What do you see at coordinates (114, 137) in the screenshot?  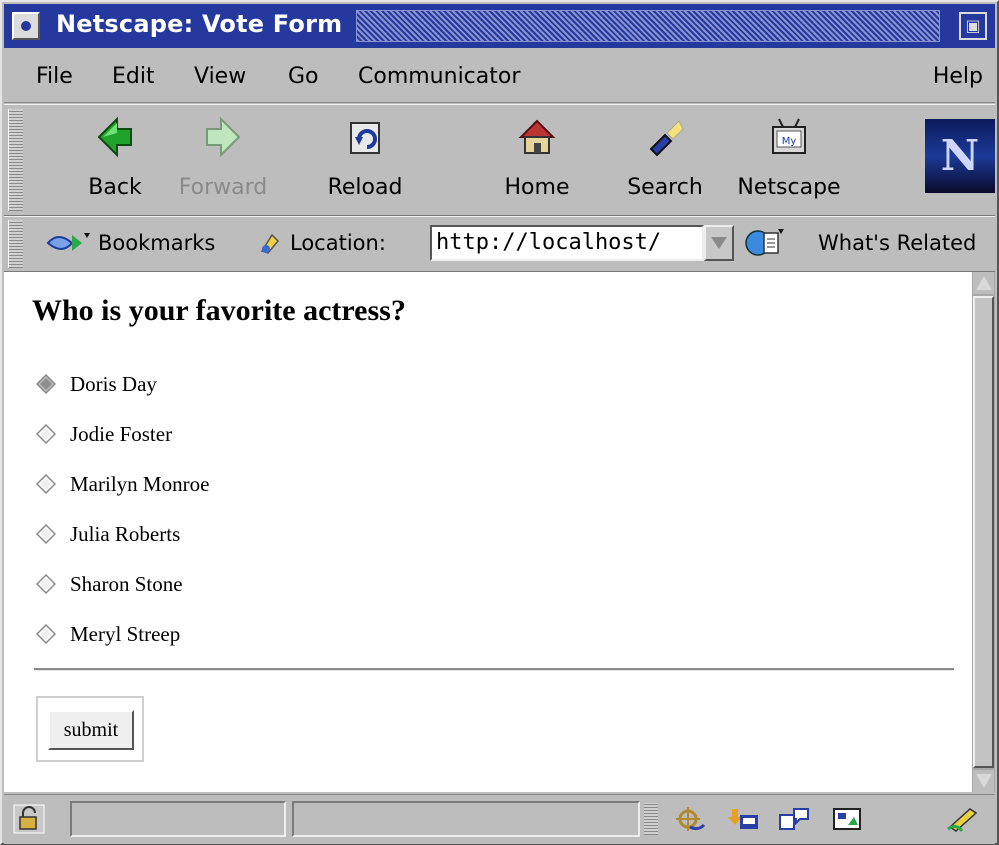 I see `back-arrow-icon` at bounding box center [114, 137].